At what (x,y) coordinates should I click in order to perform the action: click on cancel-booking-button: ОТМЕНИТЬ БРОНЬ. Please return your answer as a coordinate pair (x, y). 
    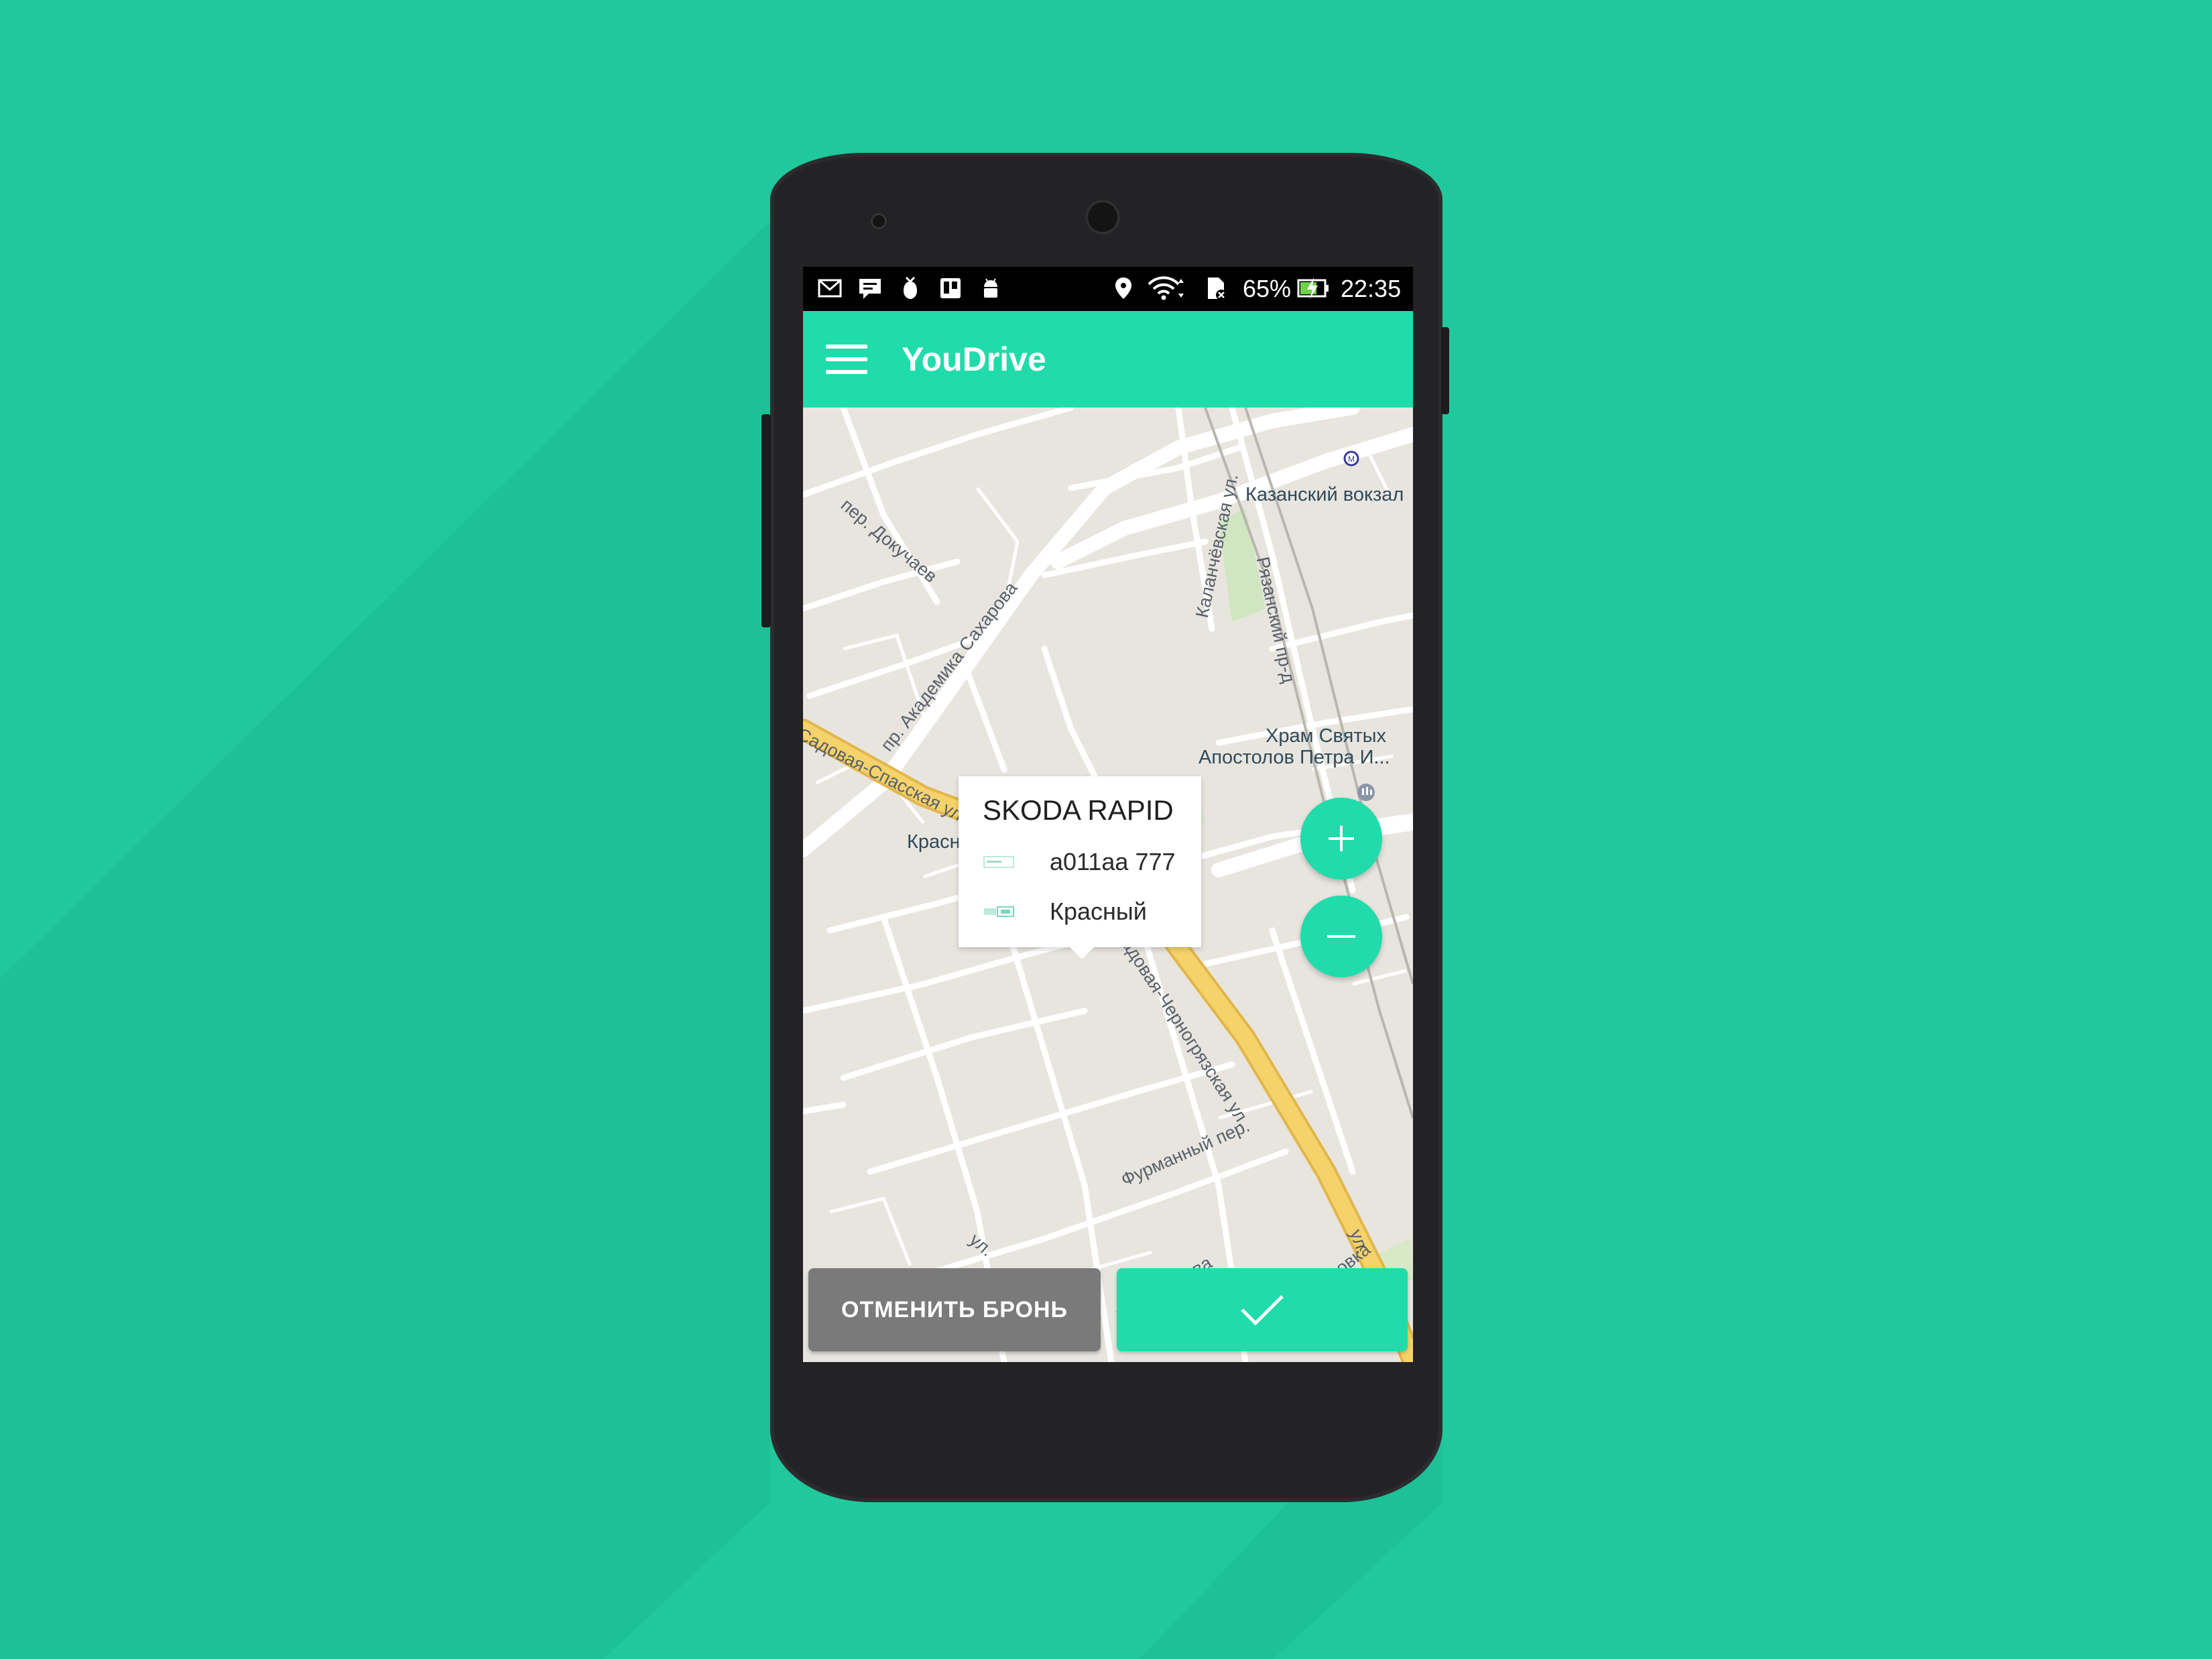
    Looking at the image, I should click on (954, 1309).